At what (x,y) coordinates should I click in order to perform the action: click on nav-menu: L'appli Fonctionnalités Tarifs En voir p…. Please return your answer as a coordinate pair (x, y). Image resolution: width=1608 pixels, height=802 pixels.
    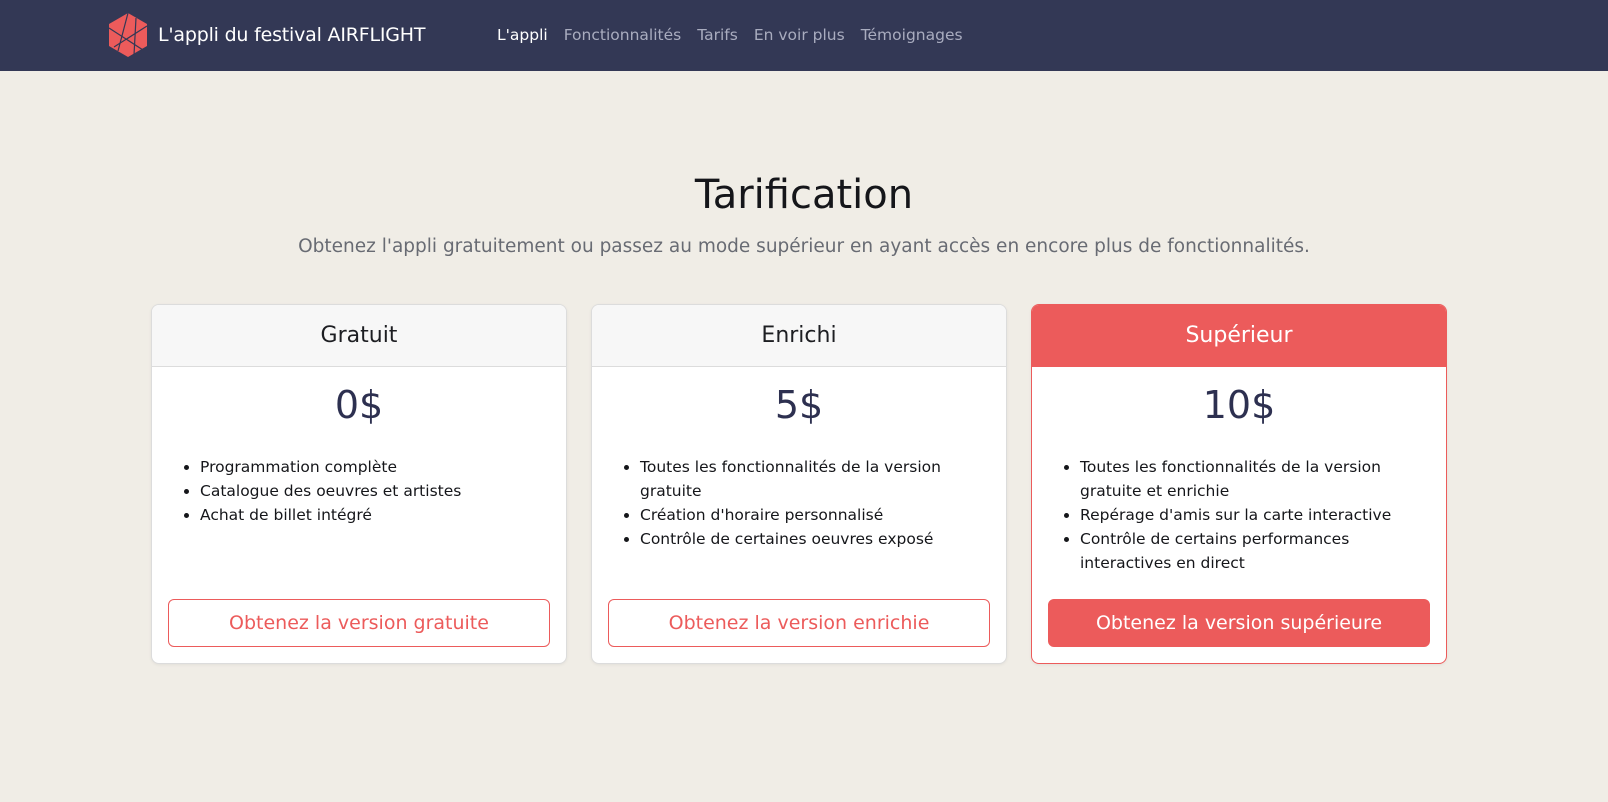
    Looking at the image, I should click on (738, 35).